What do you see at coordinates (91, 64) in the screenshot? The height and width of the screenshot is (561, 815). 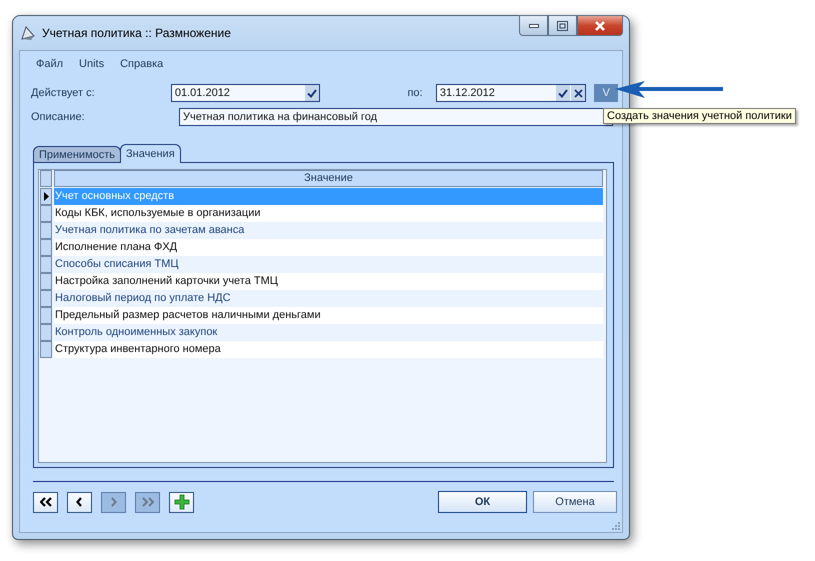 I see `menu-item: Units` at bounding box center [91, 64].